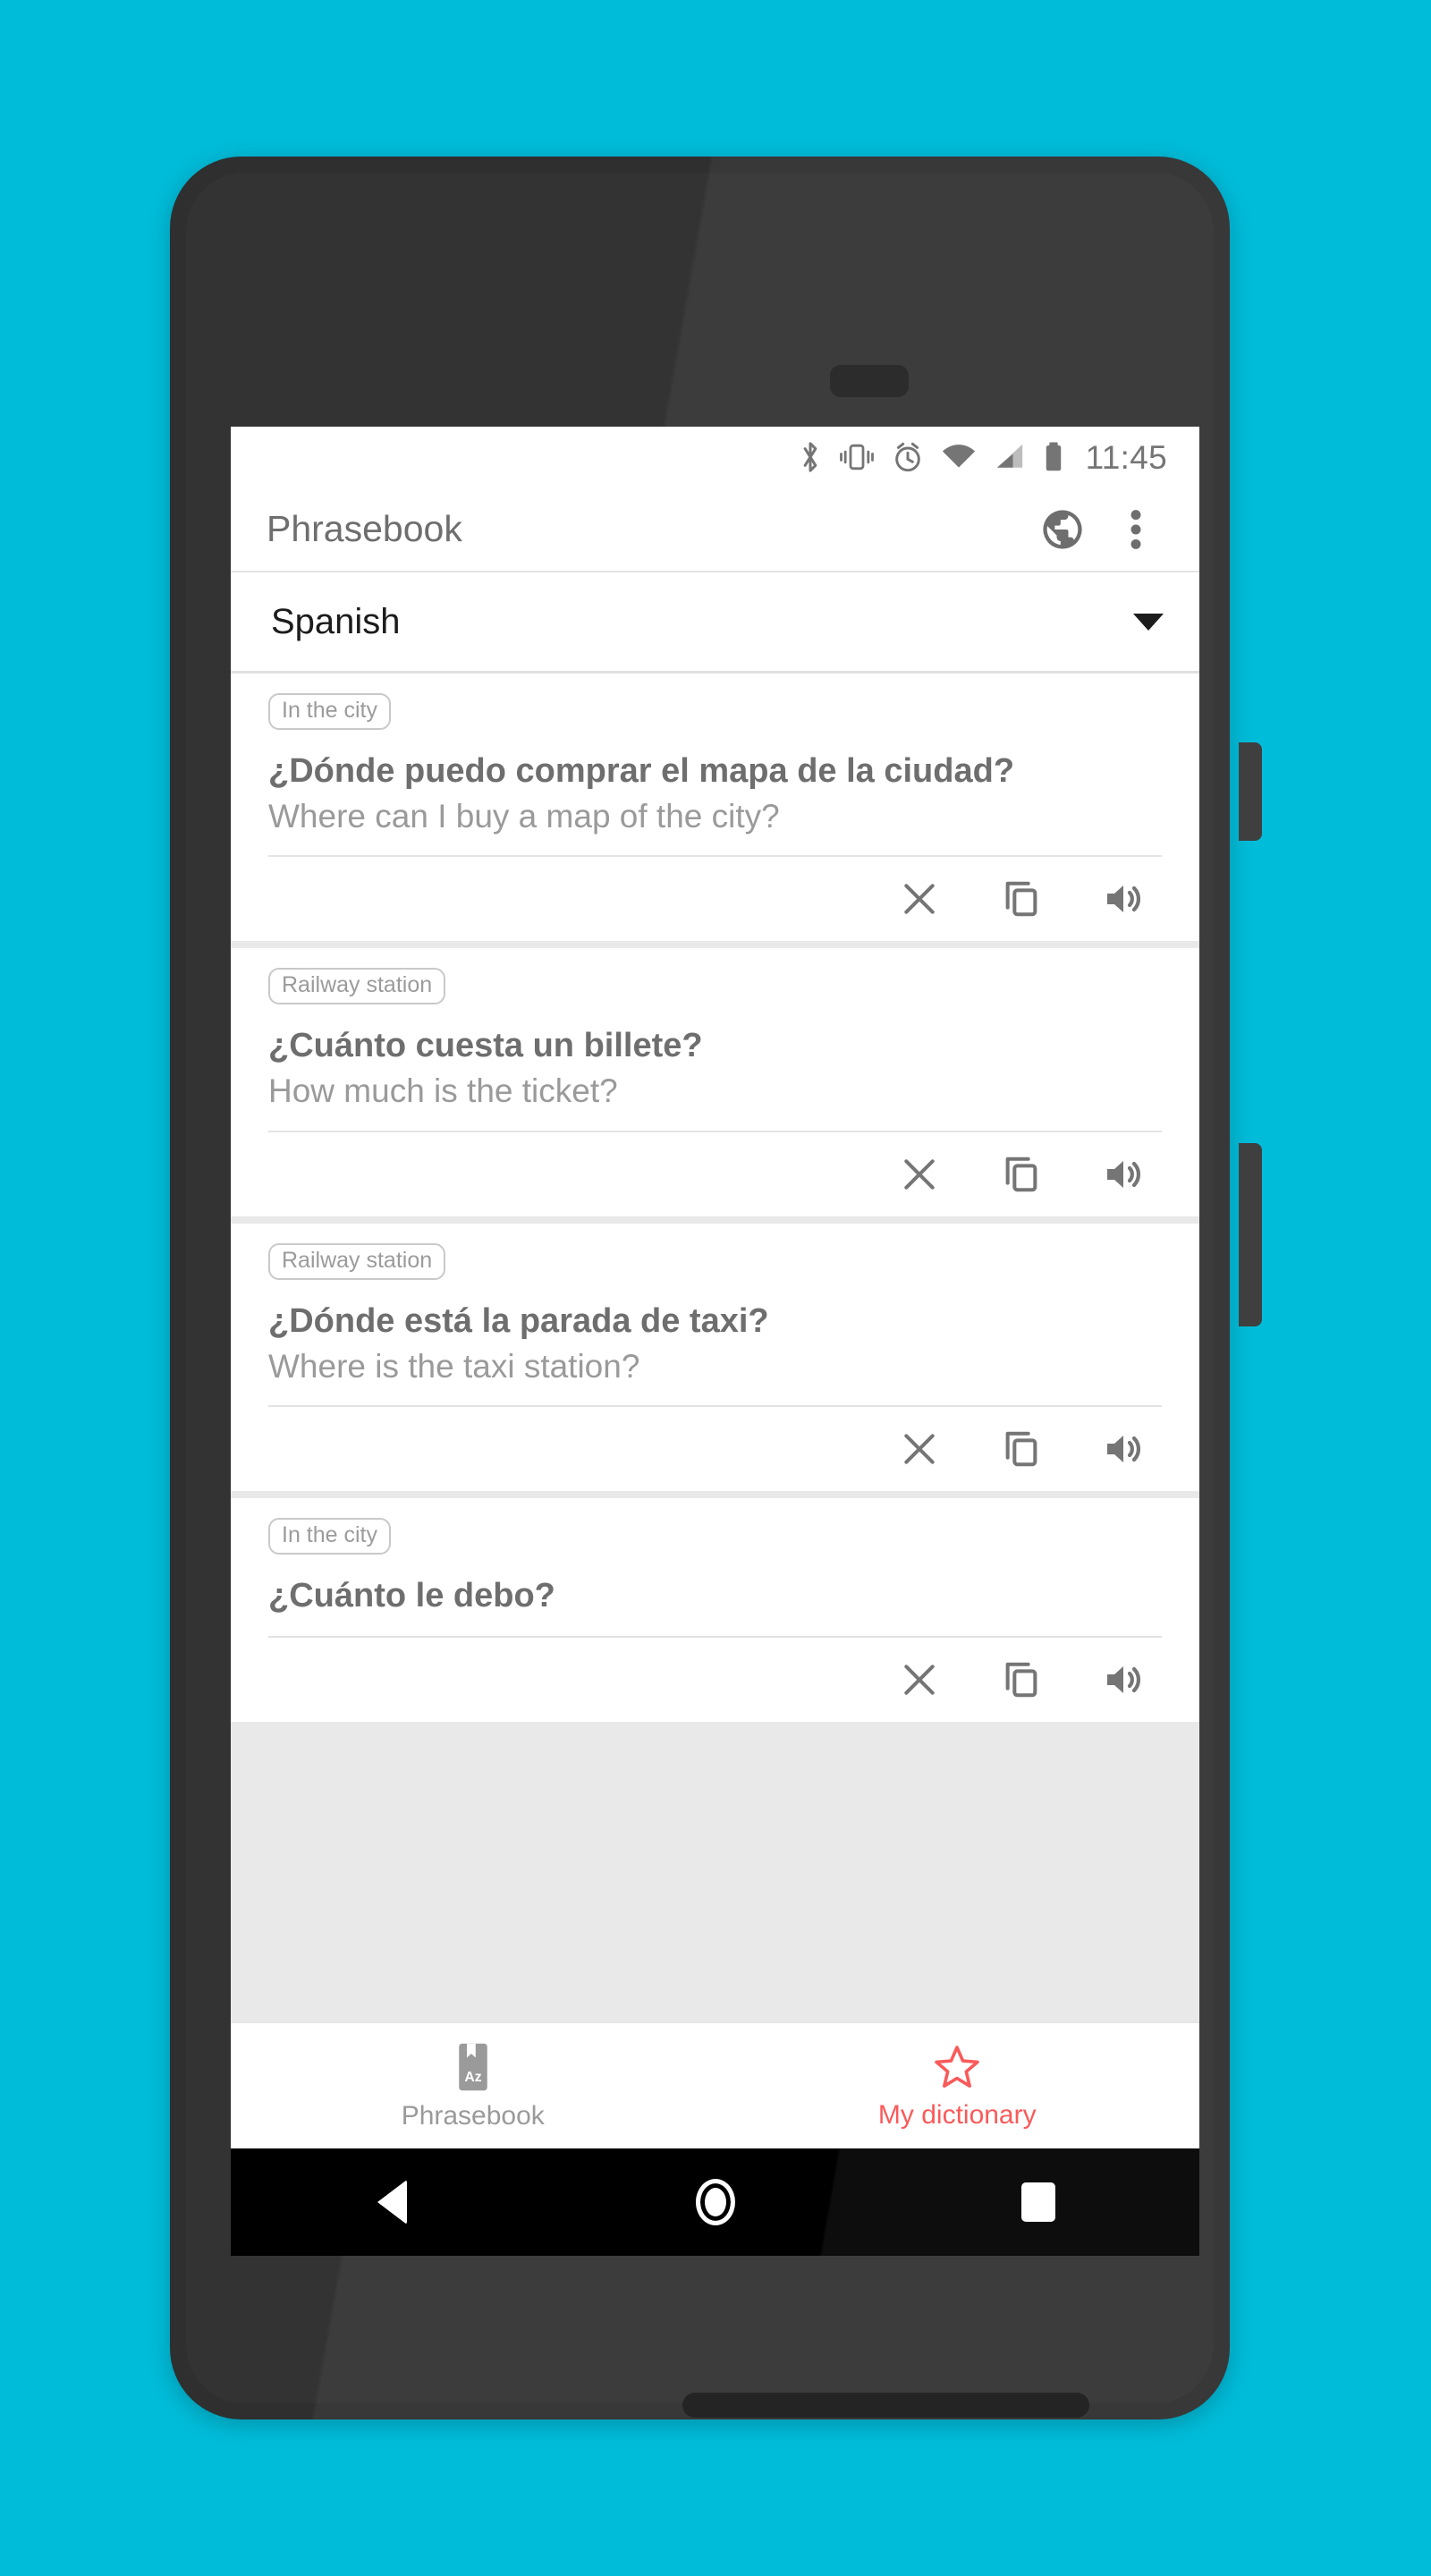 Image resolution: width=1431 pixels, height=2576 pixels. I want to click on home-button, so click(716, 2202).